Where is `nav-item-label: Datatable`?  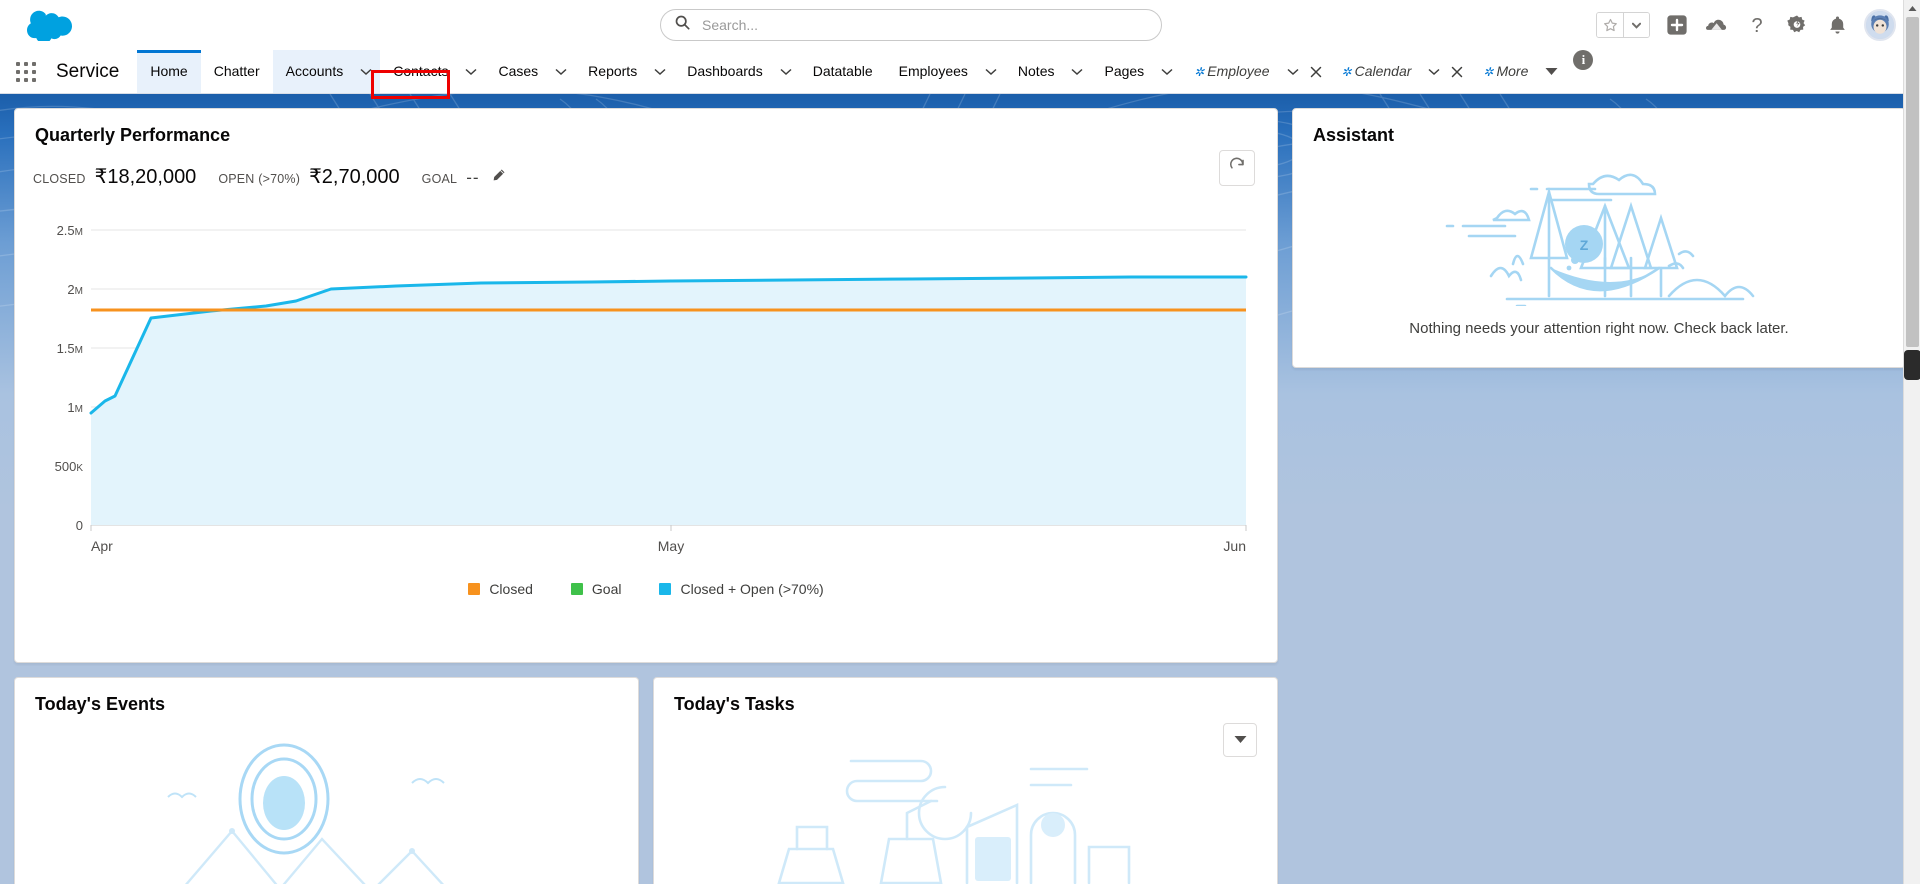
nav-item-label: Datatable is located at coordinates (842, 71).